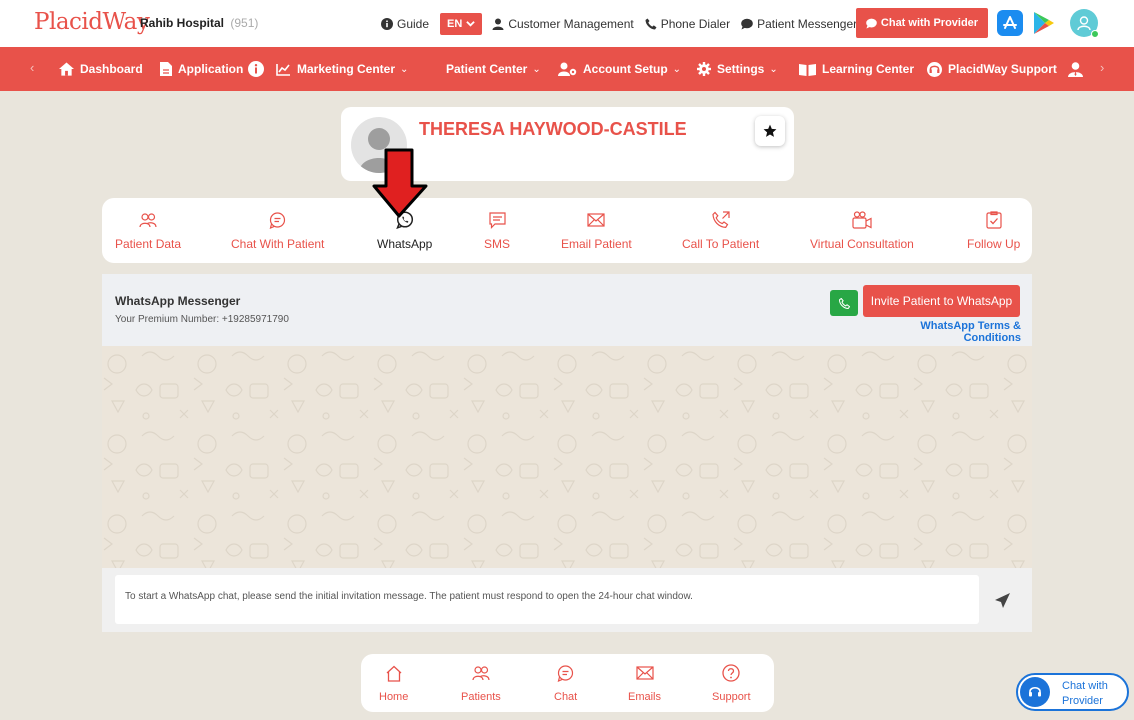 This screenshot has height=720, width=1134. Describe the element at coordinates (799, 24) in the screenshot. I see `patient-messenger-link: Patient Messenger` at that location.